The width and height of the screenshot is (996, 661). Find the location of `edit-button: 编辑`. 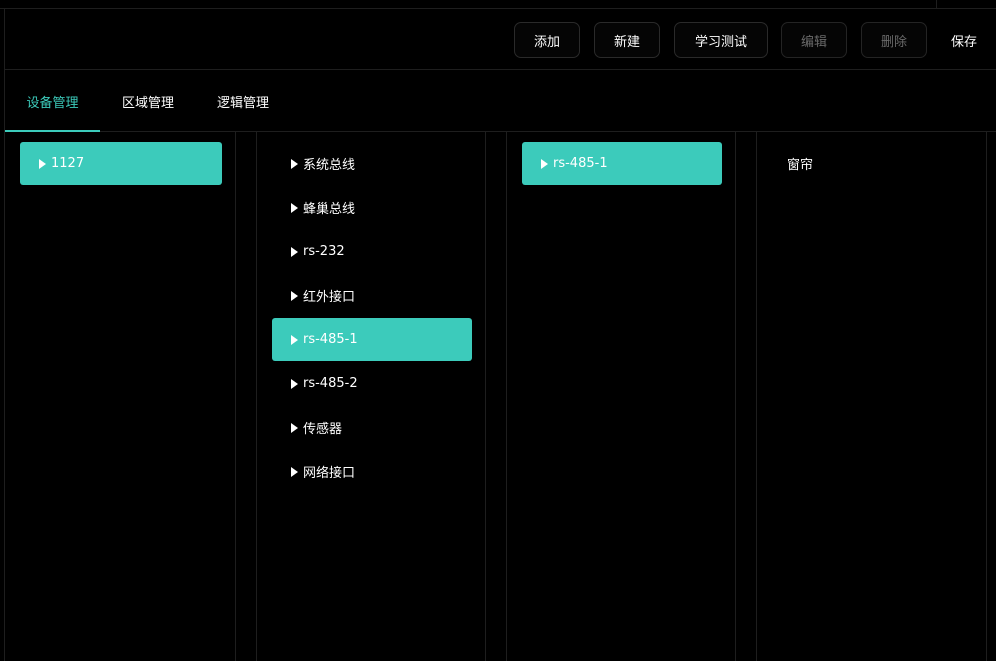

edit-button: 编辑 is located at coordinates (814, 40).